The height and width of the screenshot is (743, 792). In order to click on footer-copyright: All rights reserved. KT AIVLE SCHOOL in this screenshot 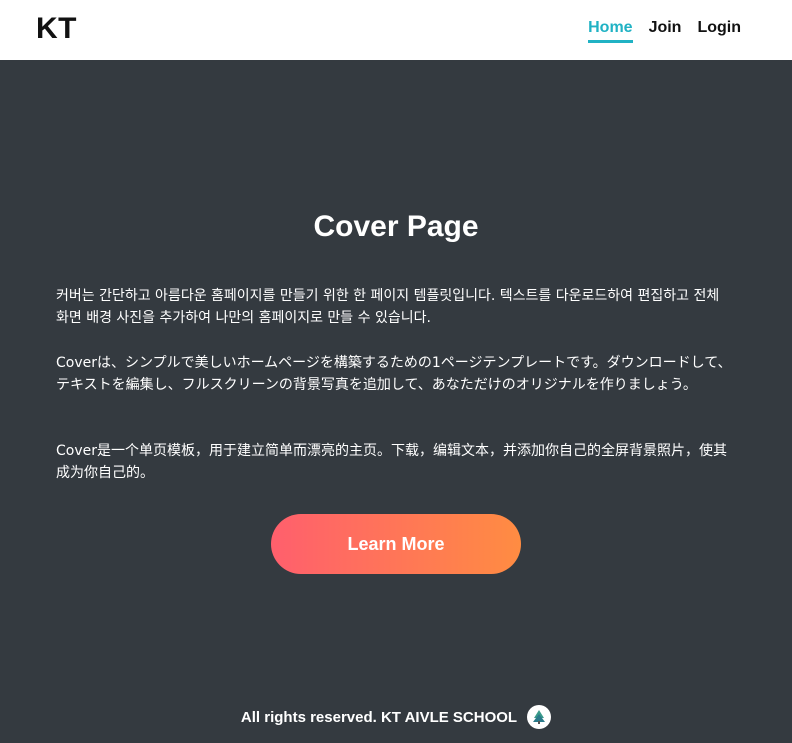, I will do `click(379, 717)`.